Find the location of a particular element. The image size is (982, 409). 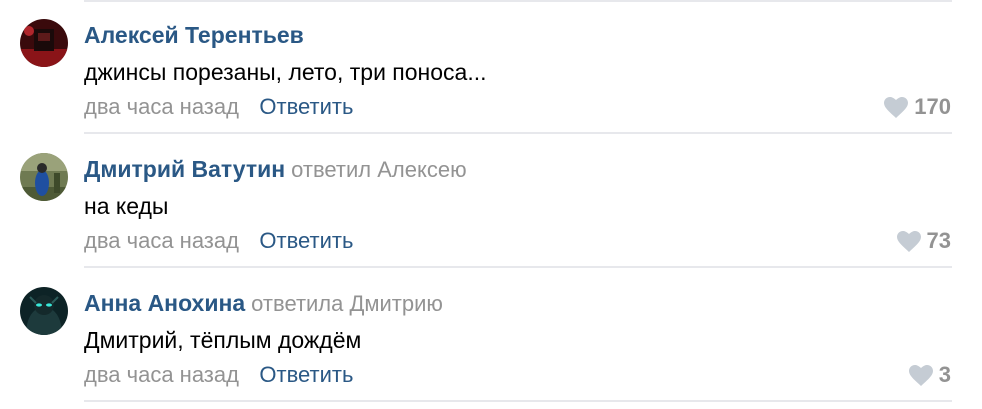

like-button: 3 is located at coordinates (929, 375).